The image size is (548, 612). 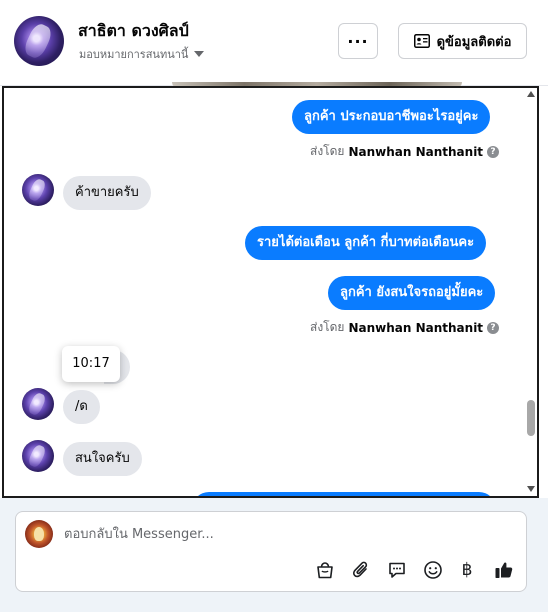 What do you see at coordinates (467, 570) in the screenshot?
I see `baht-icon: ฿` at bounding box center [467, 570].